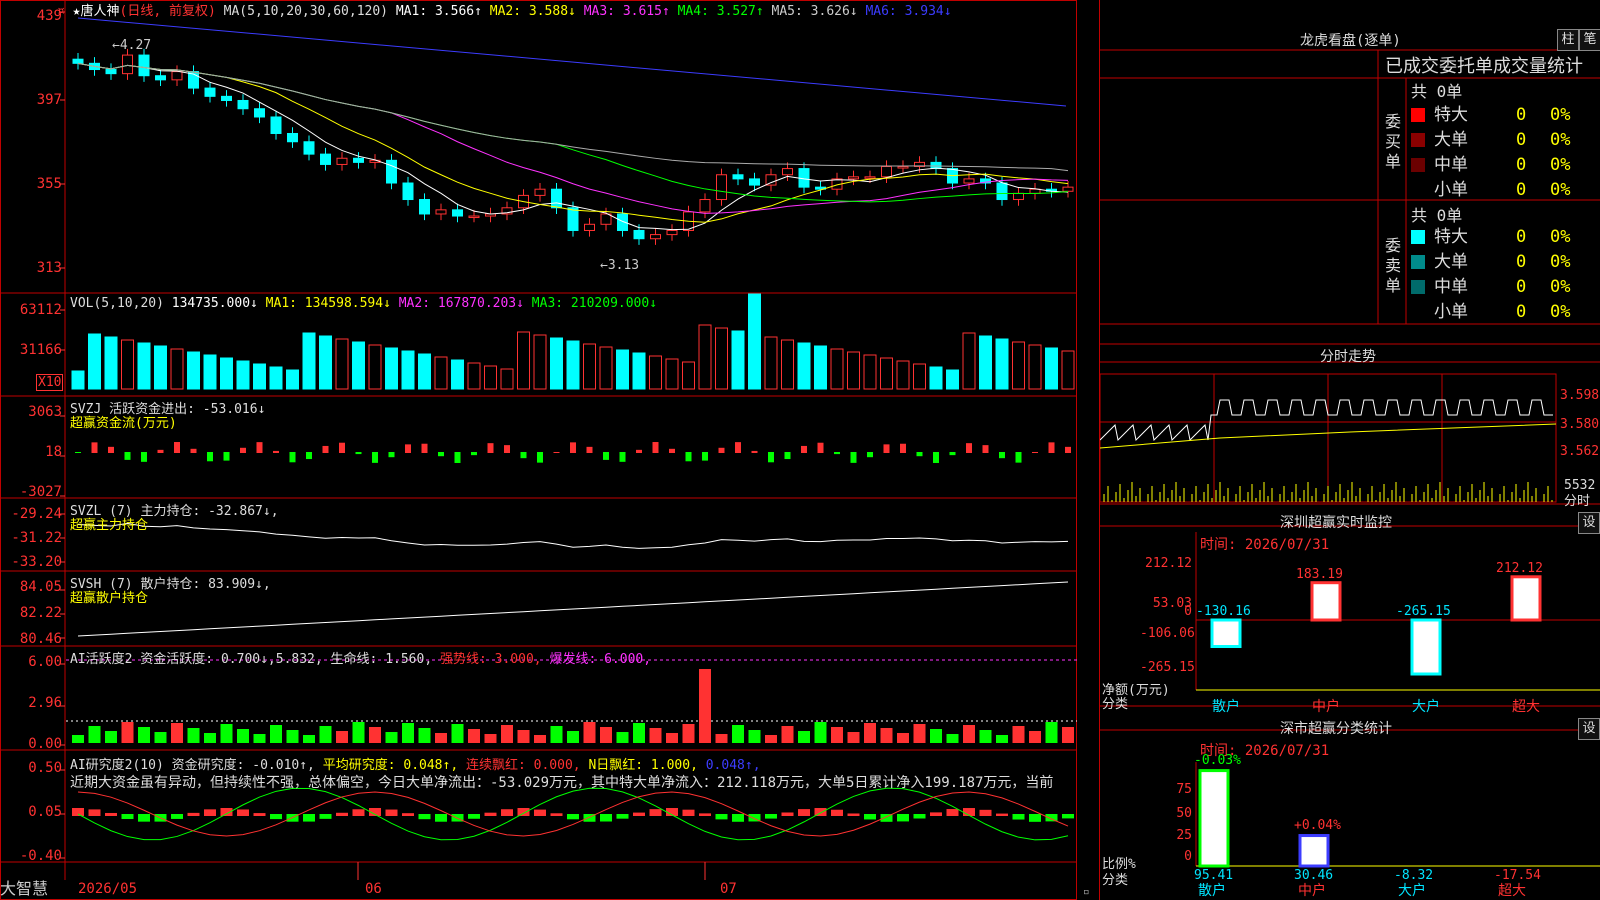 This screenshot has height=900, width=1600. What do you see at coordinates (132, 45) in the screenshot?
I see `high-price-label: ←4.27` at bounding box center [132, 45].